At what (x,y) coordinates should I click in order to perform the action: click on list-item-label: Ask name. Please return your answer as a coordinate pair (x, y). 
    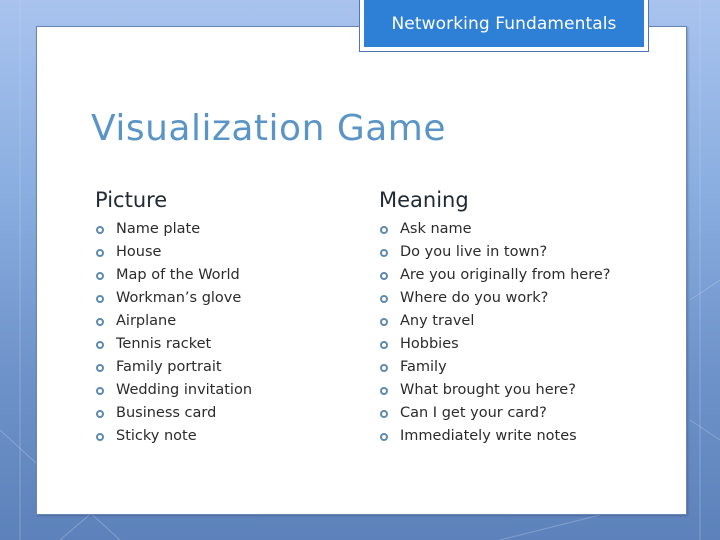
    Looking at the image, I should click on (436, 229).